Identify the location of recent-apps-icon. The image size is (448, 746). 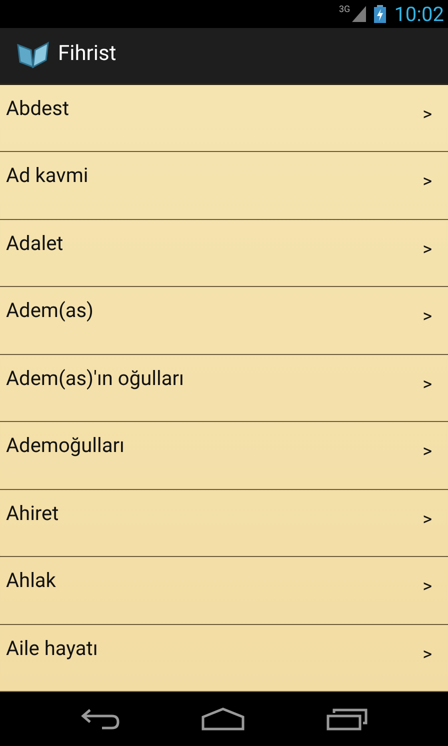
(347, 719).